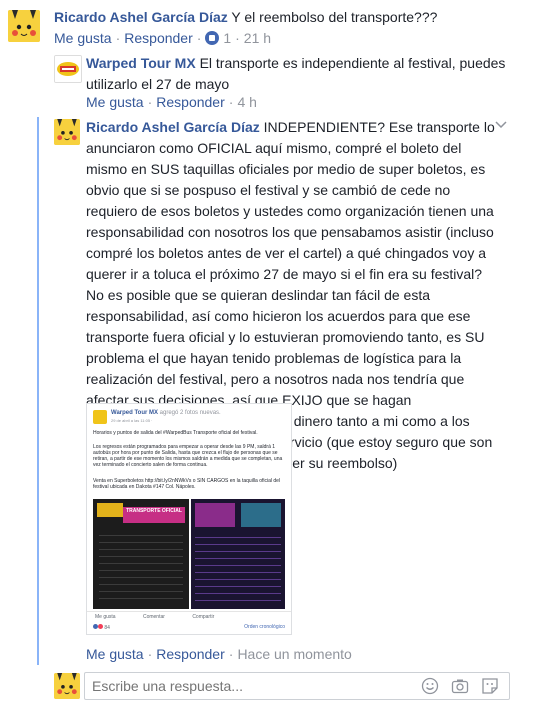 The image size is (535, 705). I want to click on avatar-ricardo, so click(24, 26).